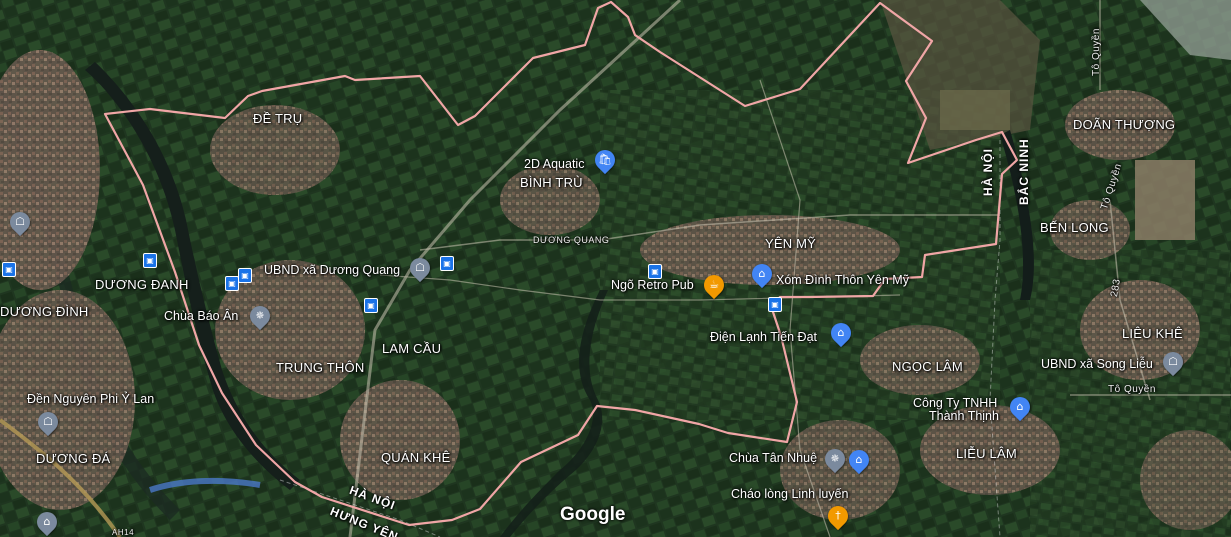 The image size is (1231, 537). What do you see at coordinates (986, 453) in the screenshot?
I see `place-label-lieu-lam: LIỄU LÂM` at bounding box center [986, 453].